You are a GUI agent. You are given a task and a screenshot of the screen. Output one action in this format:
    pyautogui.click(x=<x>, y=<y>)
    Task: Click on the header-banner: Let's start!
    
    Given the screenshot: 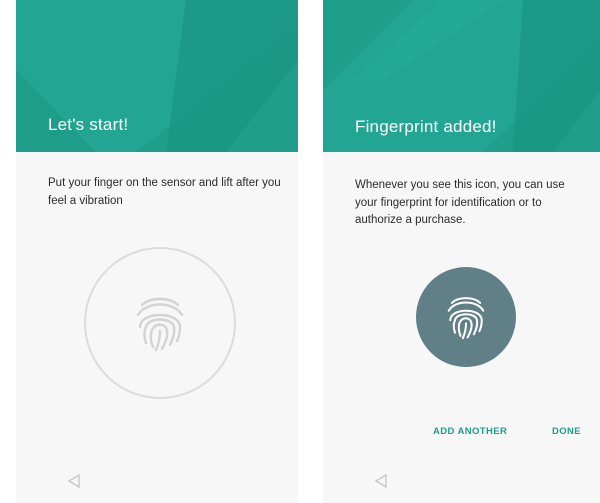 What is the action you would take?
    pyautogui.click(x=157, y=76)
    